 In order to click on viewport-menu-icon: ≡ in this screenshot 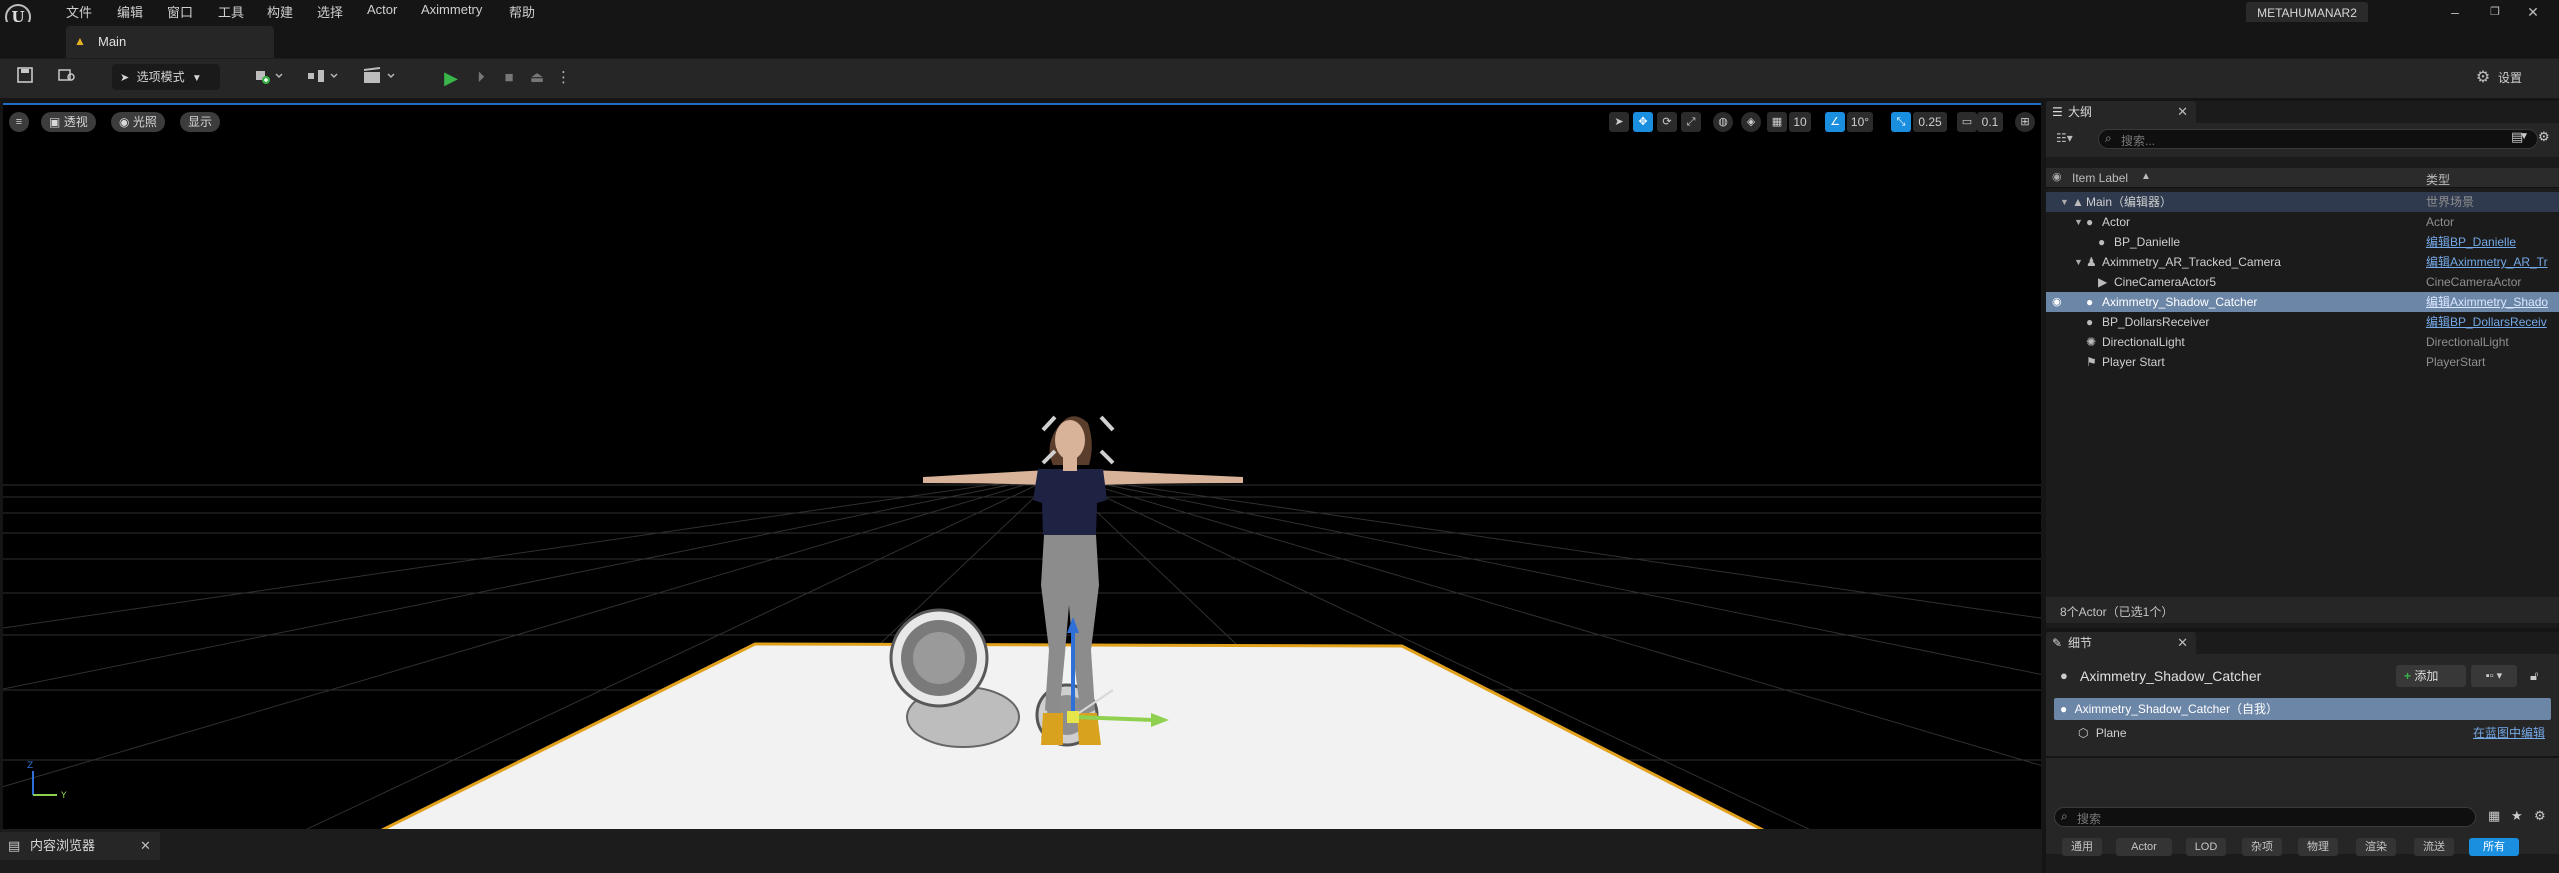, I will do `click(19, 122)`.